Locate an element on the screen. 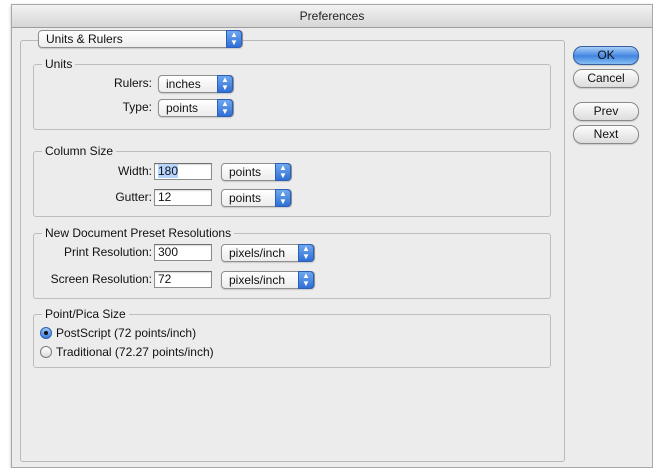  section-popup-value: Units & Rulers is located at coordinates (84, 39).